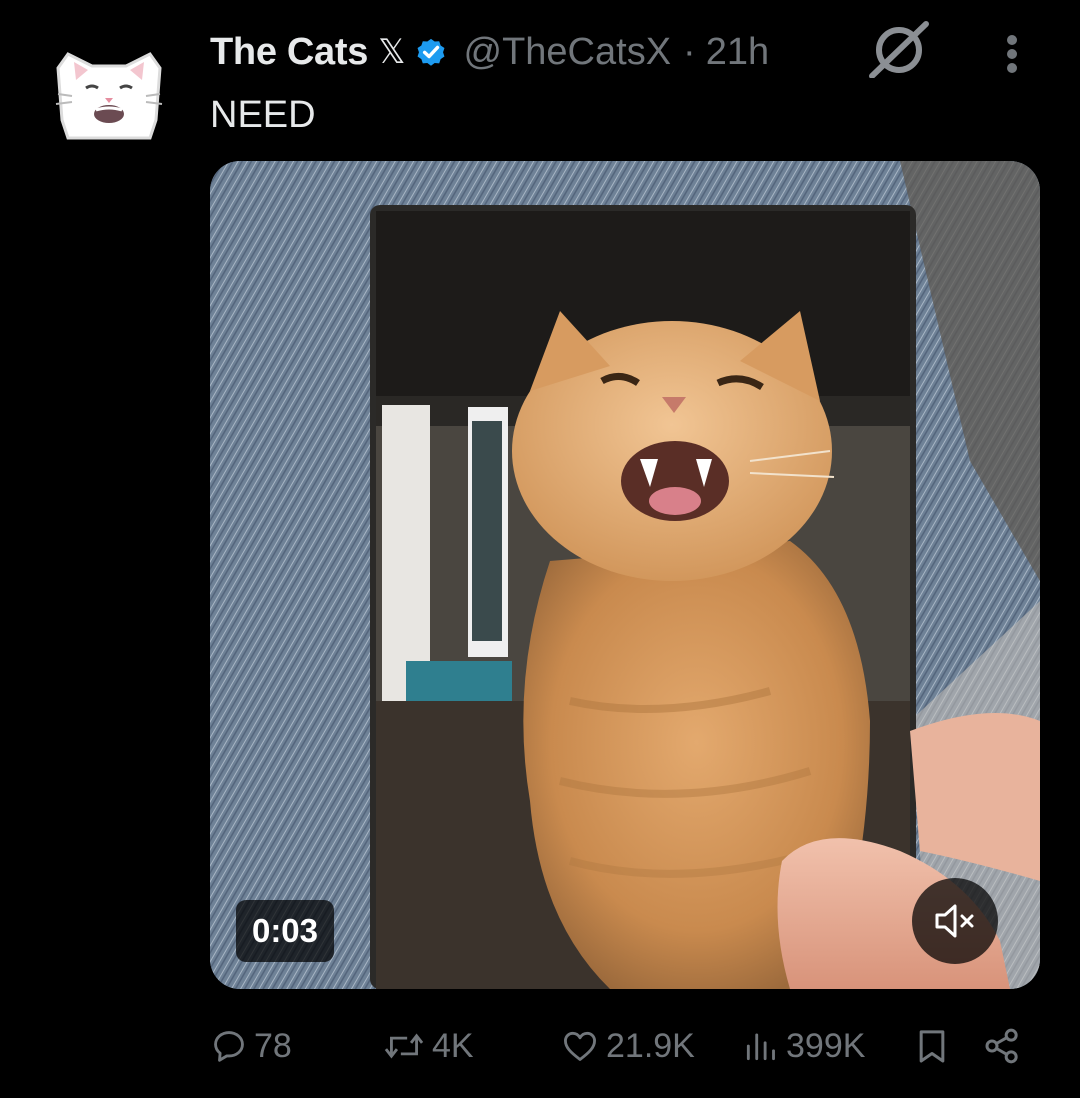 The height and width of the screenshot is (1098, 1080). Describe the element at coordinates (251, 1046) in the screenshot. I see `reply-button: 78` at that location.